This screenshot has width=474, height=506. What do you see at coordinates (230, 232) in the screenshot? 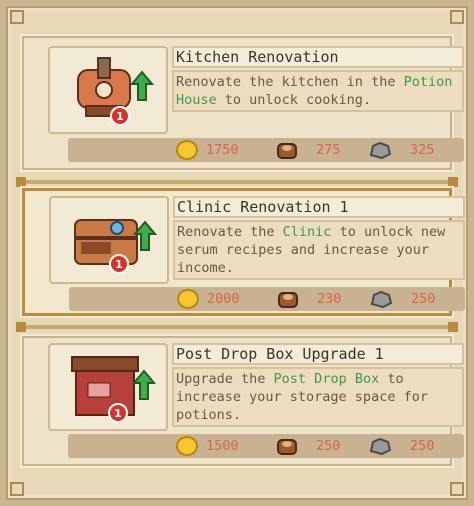
I see `description-text: Renovate the` at bounding box center [230, 232].